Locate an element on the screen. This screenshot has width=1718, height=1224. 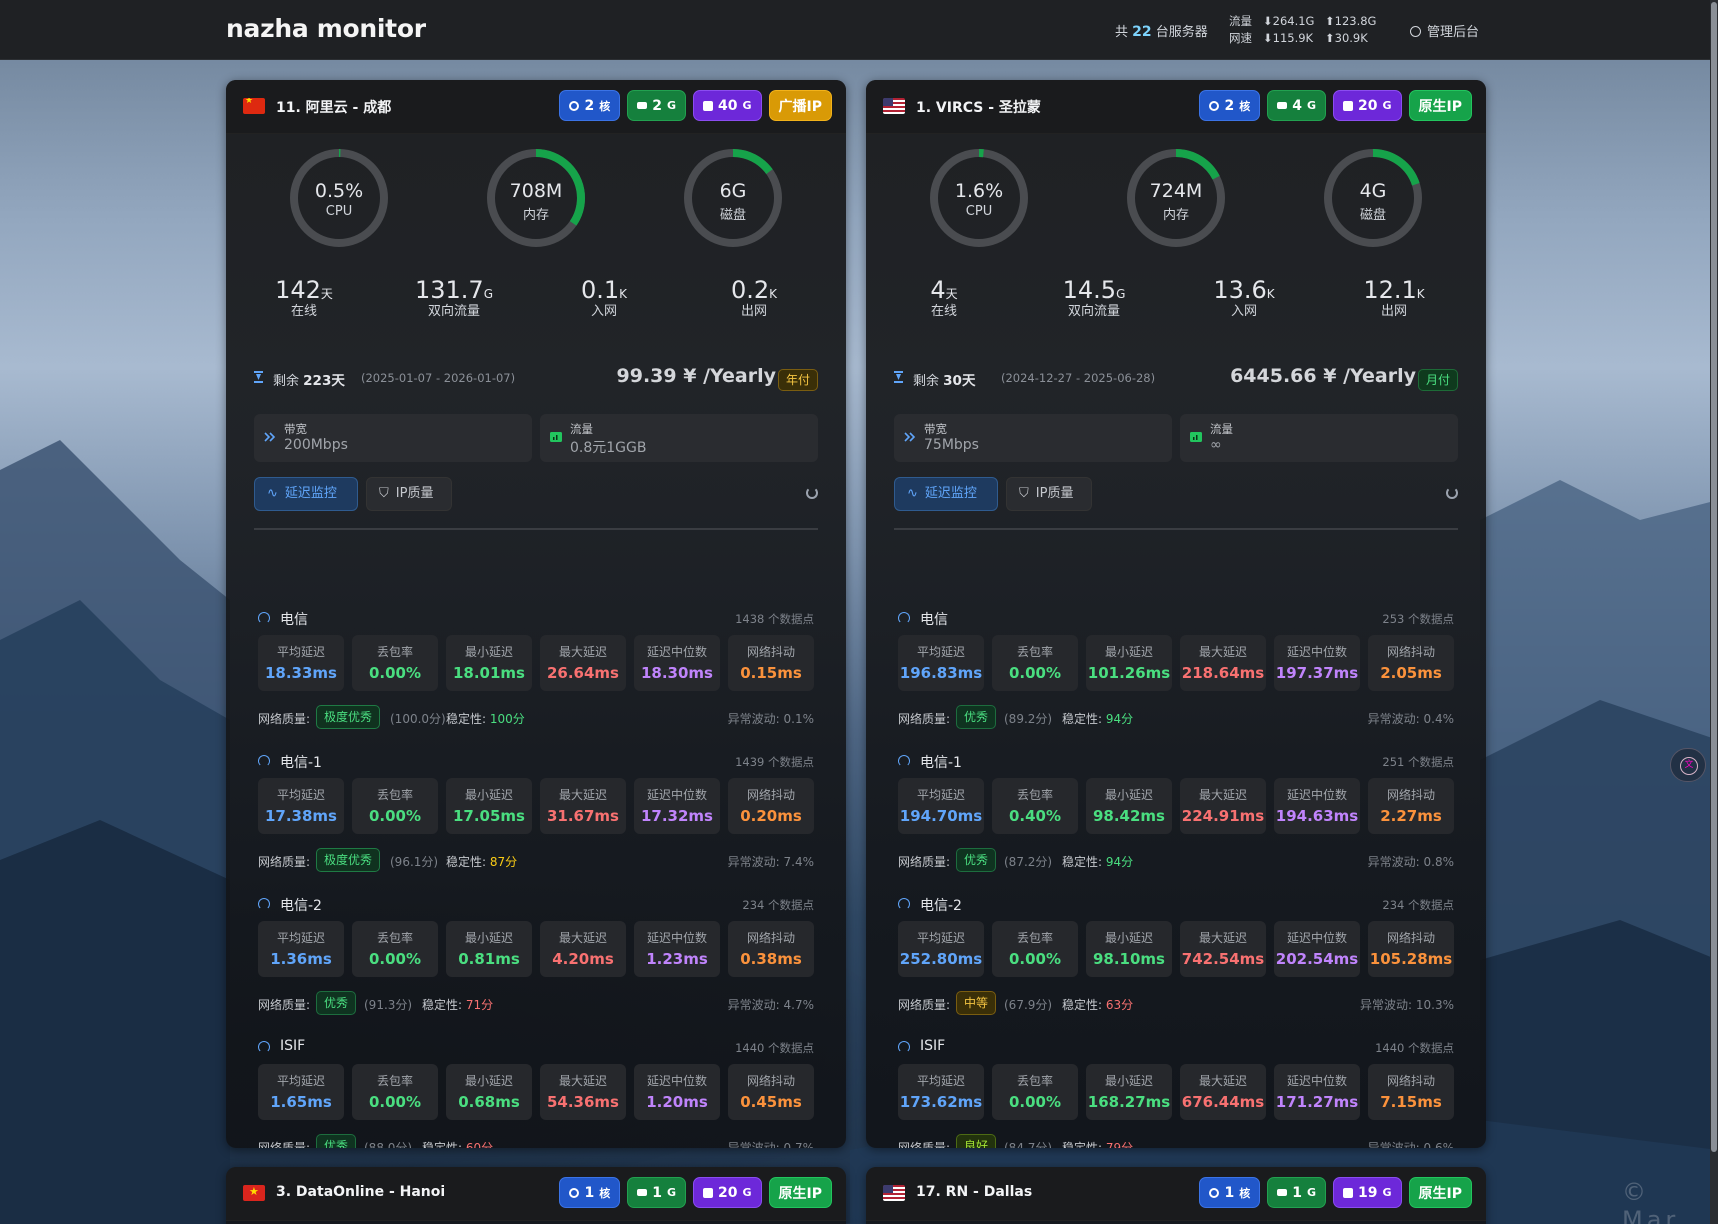
stability: 稳定性: 100分 is located at coordinates (485, 718).